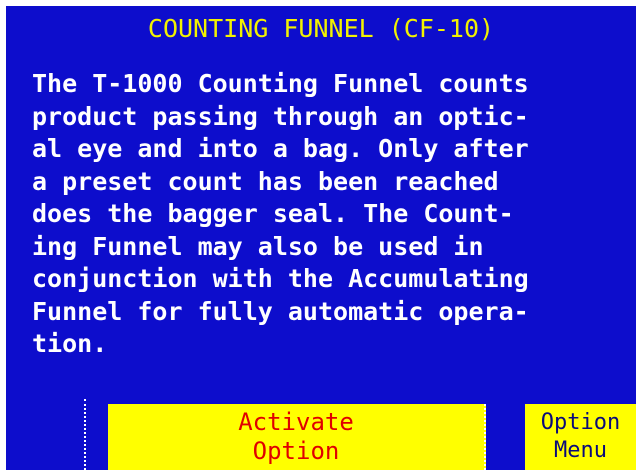 This screenshot has height=470, width=636. What do you see at coordinates (70, 343) in the screenshot?
I see `description-line: tion.` at bounding box center [70, 343].